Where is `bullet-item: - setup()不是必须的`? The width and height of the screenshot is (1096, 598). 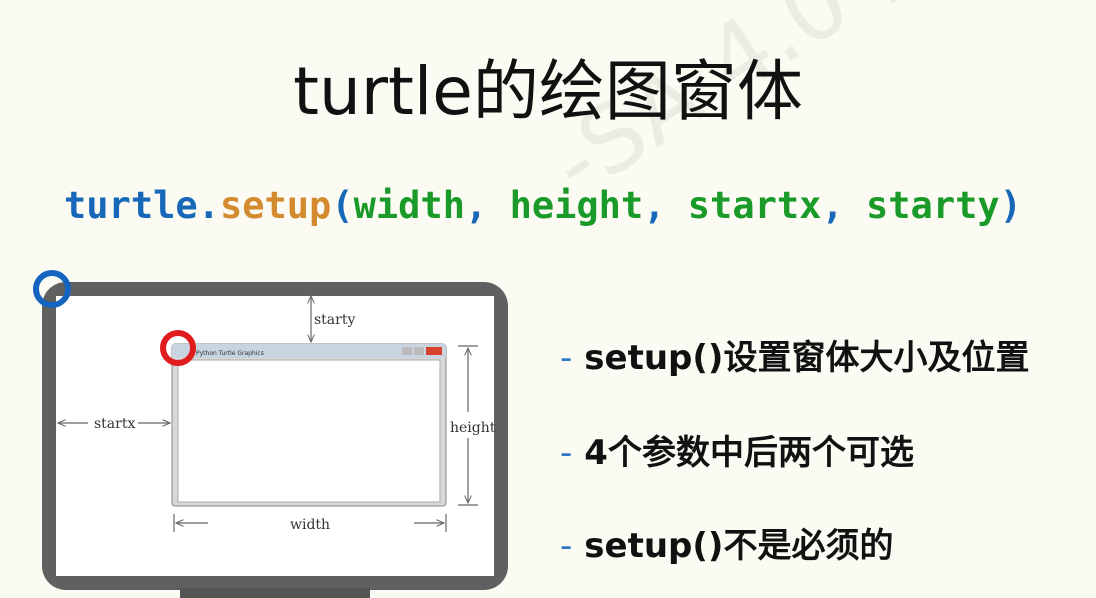
bullet-item: - setup()不是必须的 is located at coordinates (726, 542).